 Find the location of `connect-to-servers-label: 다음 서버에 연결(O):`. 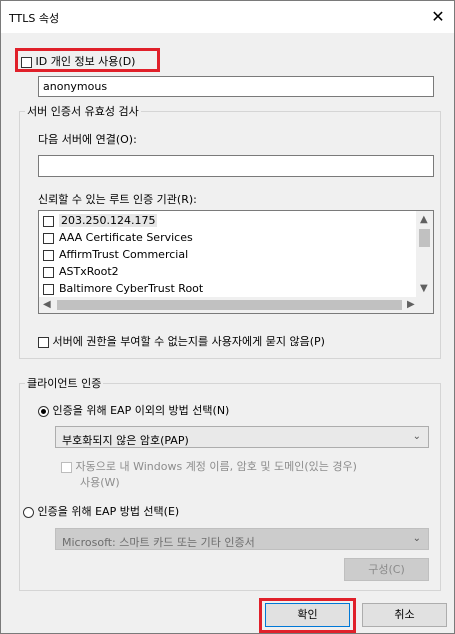

connect-to-servers-label: 다음 서버에 연결(O): is located at coordinates (87, 139).